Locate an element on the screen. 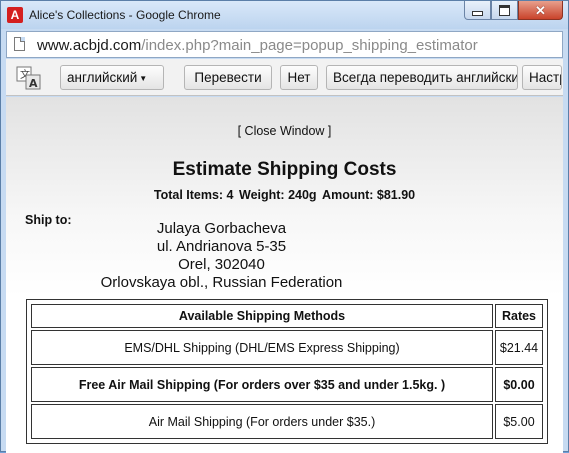  address-line: Orlovskaya obl., Russian Federation is located at coordinates (221, 282).